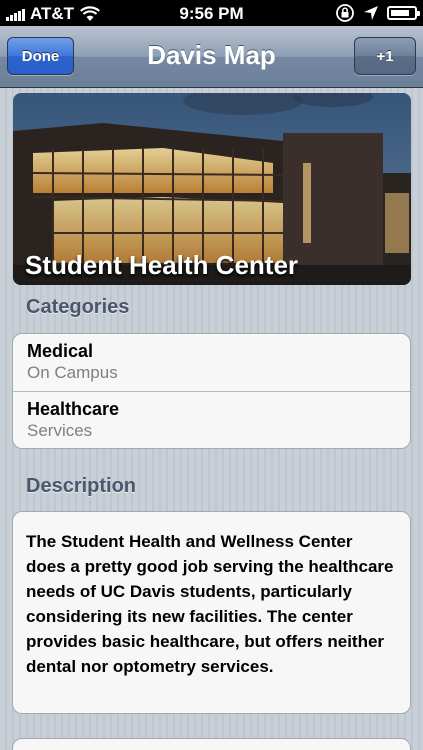 Image resolution: width=423 pixels, height=750 pixels. What do you see at coordinates (162, 265) in the screenshot?
I see `location-title: Student Health Center` at bounding box center [162, 265].